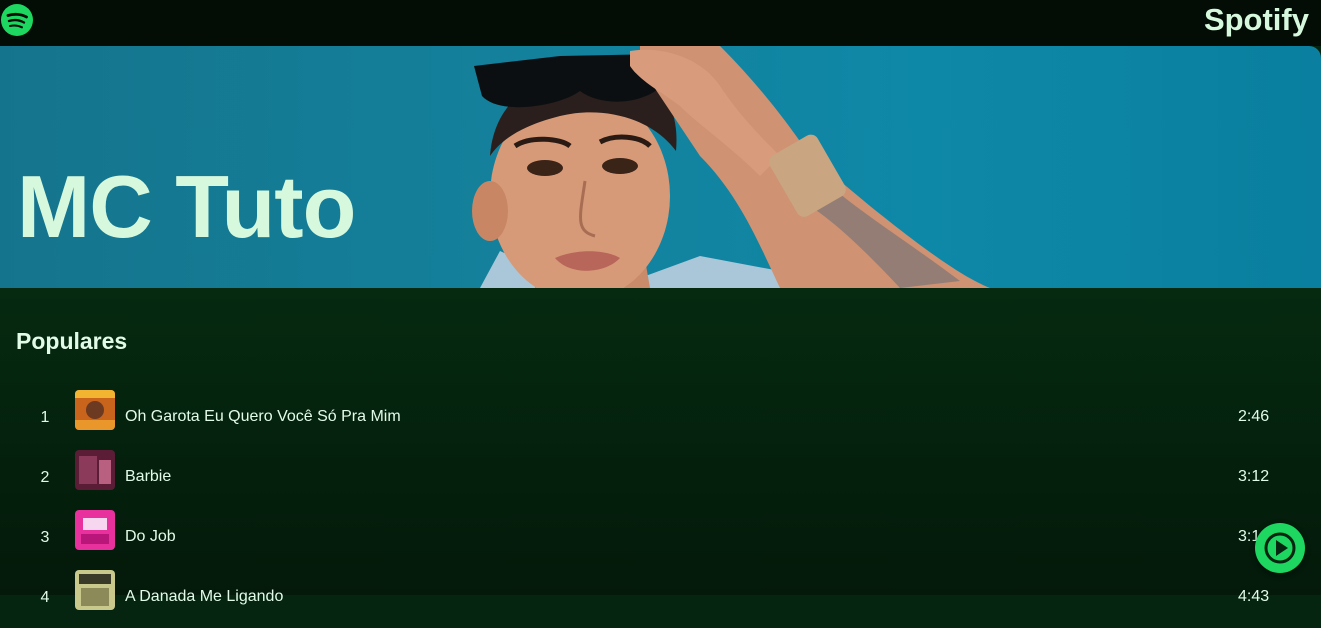 Image resolution: width=1321 pixels, height=628 pixels. What do you see at coordinates (1254, 416) in the screenshot?
I see `track-duration: 2:46` at bounding box center [1254, 416].